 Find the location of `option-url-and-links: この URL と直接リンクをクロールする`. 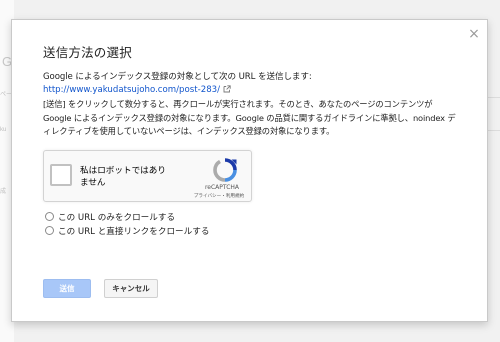

option-url-and-links: この URL と直接リンクをクロールする is located at coordinates (127, 232).